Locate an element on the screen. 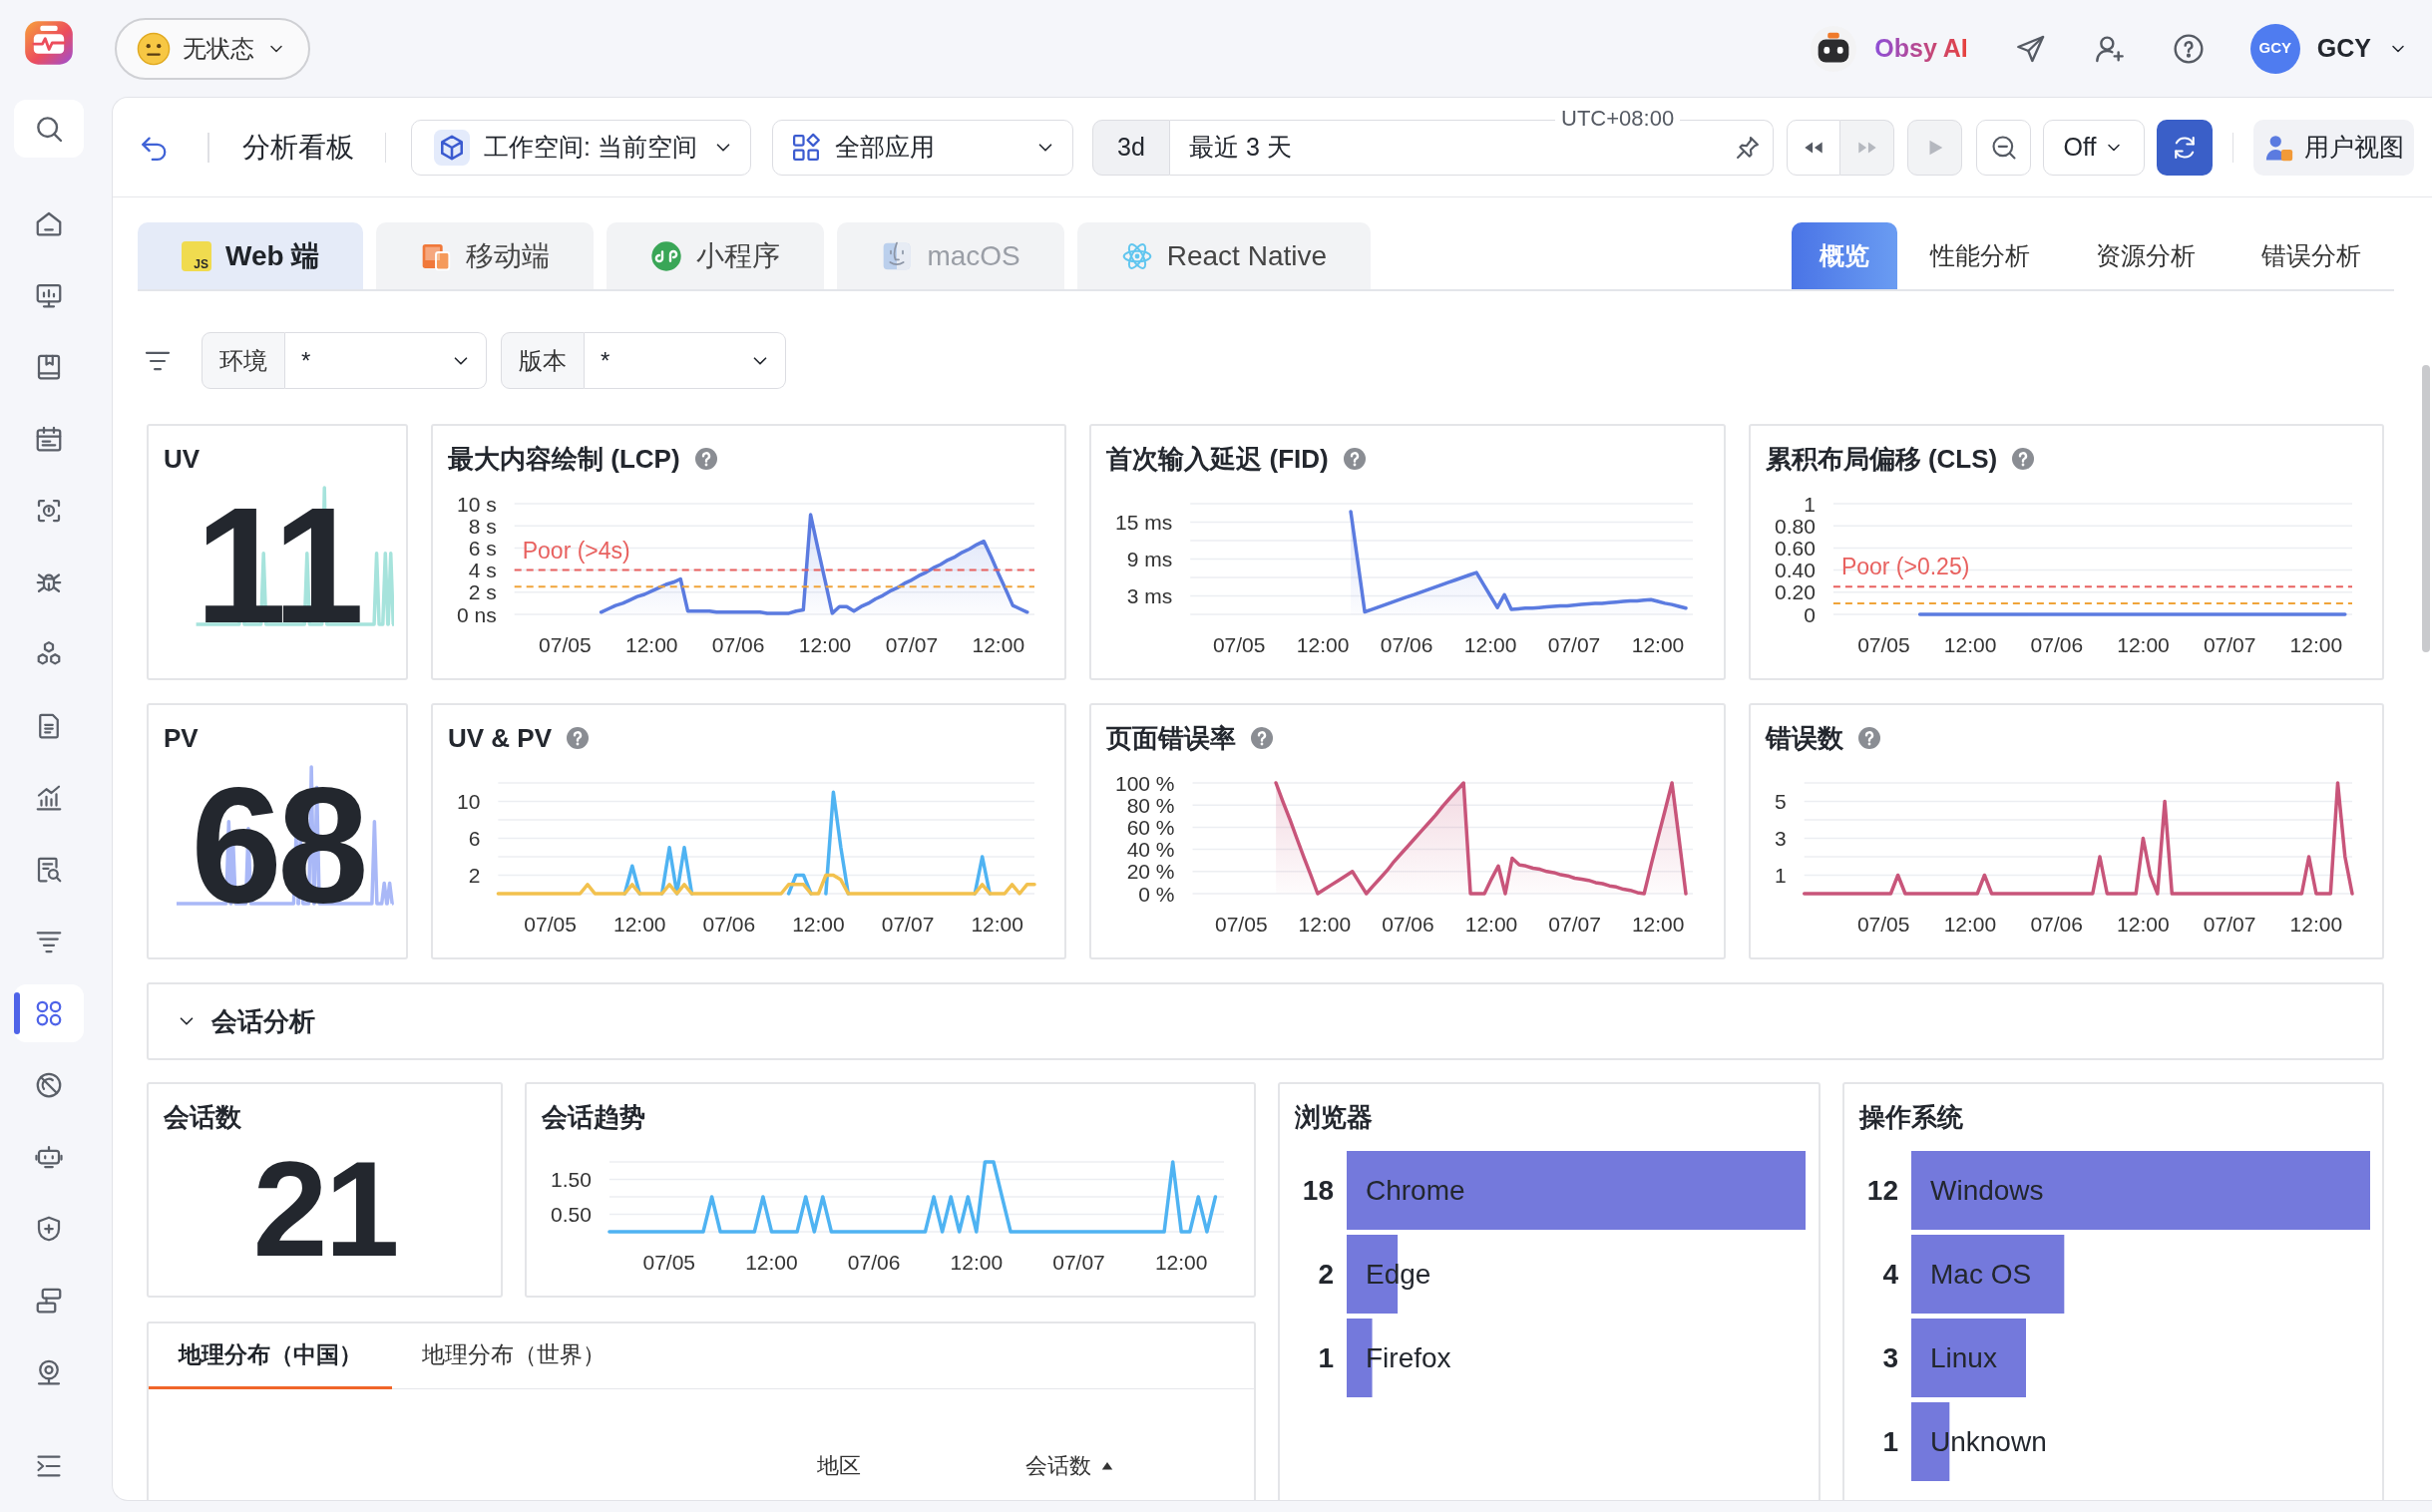 This screenshot has width=2432, height=1512. axis-label: 2 is located at coordinates (475, 875).